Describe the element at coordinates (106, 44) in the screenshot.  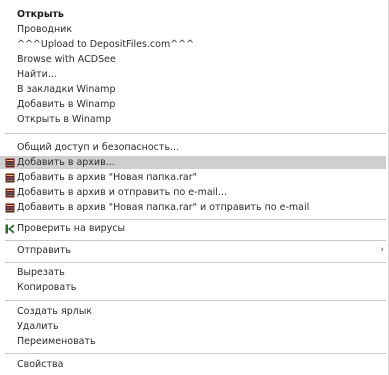
I see `menu-item-label: ^^^Upload to DepositFiles.com^^^` at that location.